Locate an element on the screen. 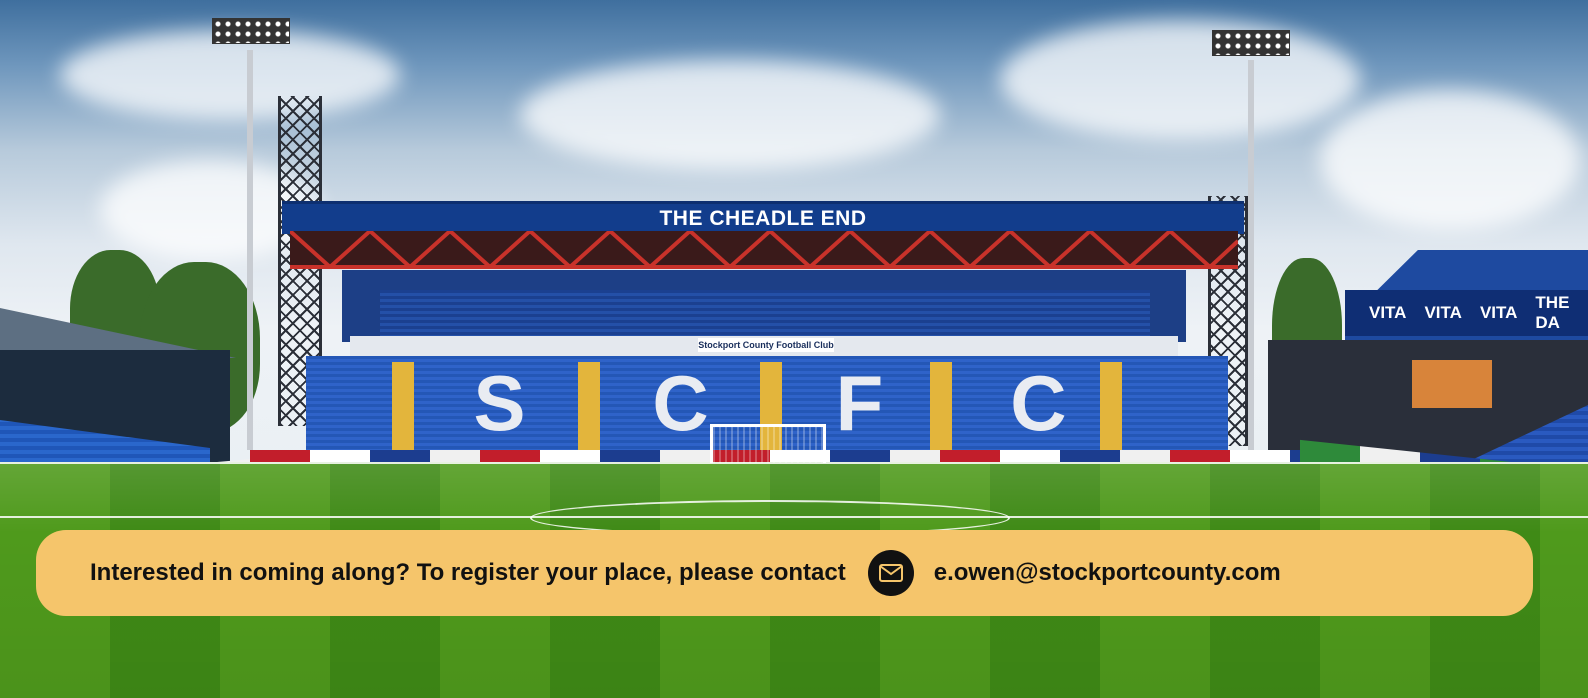 The height and width of the screenshot is (698, 1588). stand-name-partial: THE DA is located at coordinates (1552, 312).